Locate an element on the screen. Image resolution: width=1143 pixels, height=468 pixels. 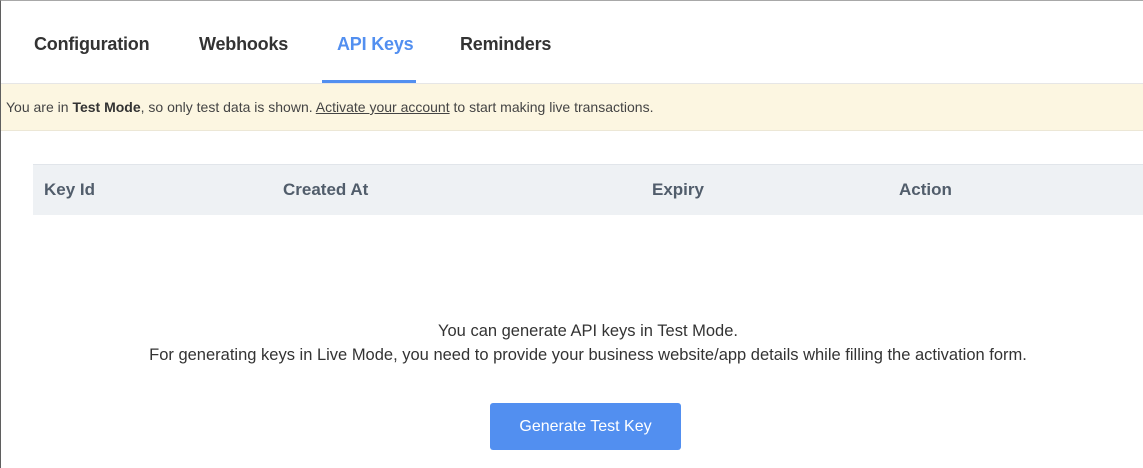
column-header-created-at: Created At is located at coordinates (326, 189).